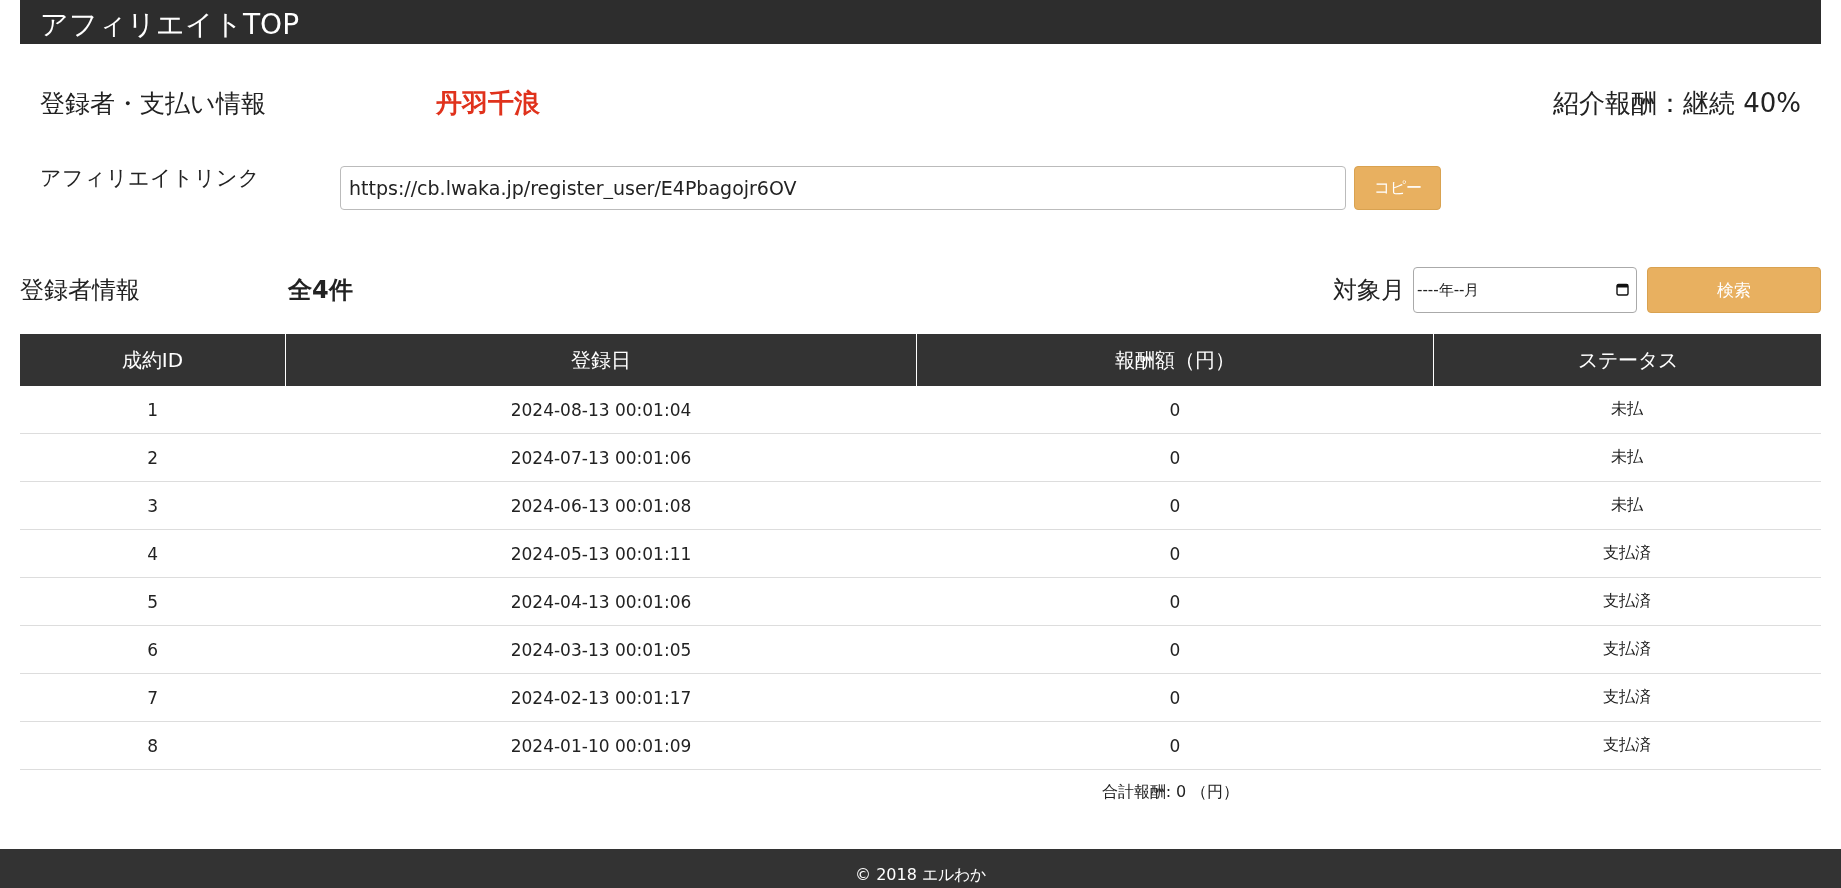 The image size is (1841, 888). Describe the element at coordinates (153, 360) in the screenshot. I see `column-header: 成約ID` at that location.